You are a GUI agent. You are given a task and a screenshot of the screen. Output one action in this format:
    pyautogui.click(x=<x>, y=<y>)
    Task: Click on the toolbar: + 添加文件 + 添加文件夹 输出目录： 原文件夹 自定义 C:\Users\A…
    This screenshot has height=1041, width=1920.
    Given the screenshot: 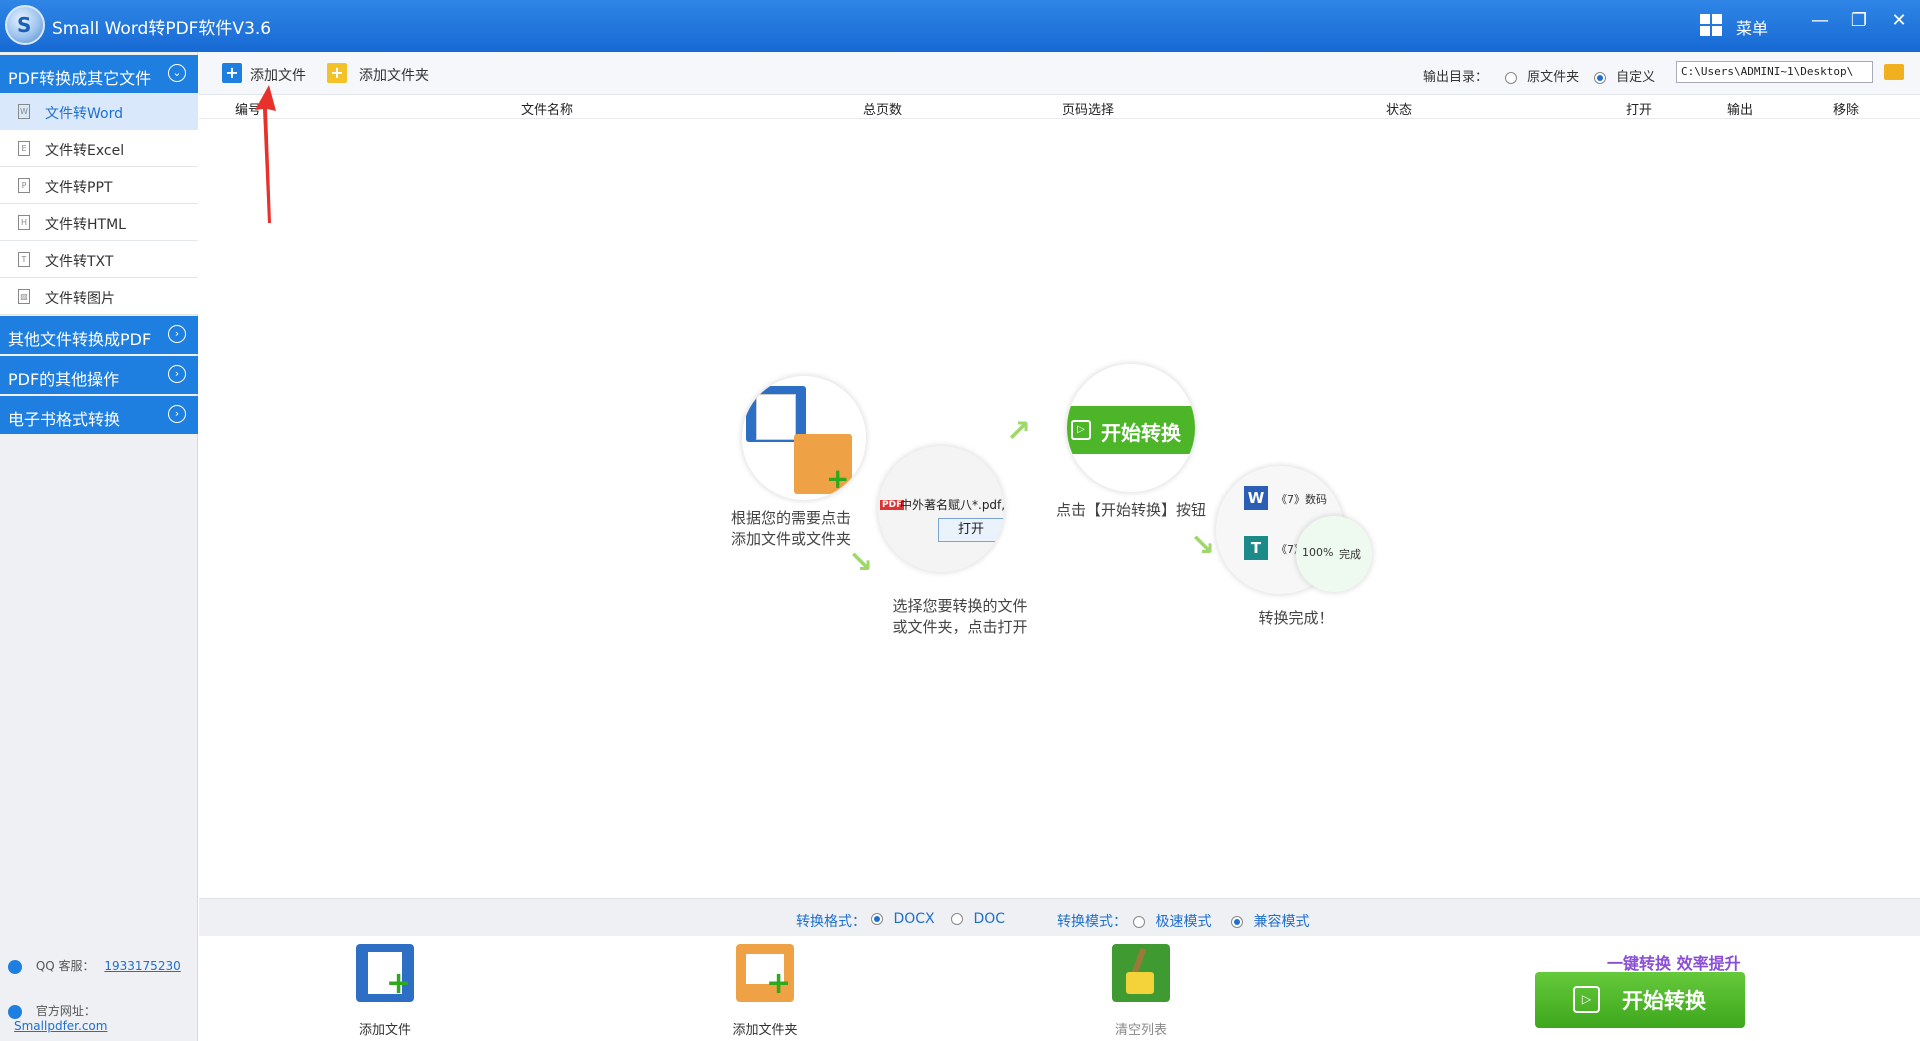 What is the action you would take?
    pyautogui.click(x=1059, y=73)
    